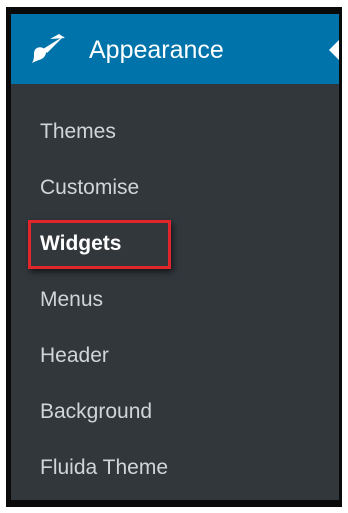  Describe the element at coordinates (156, 50) in the screenshot. I see `appearance-label: Appearance` at that location.